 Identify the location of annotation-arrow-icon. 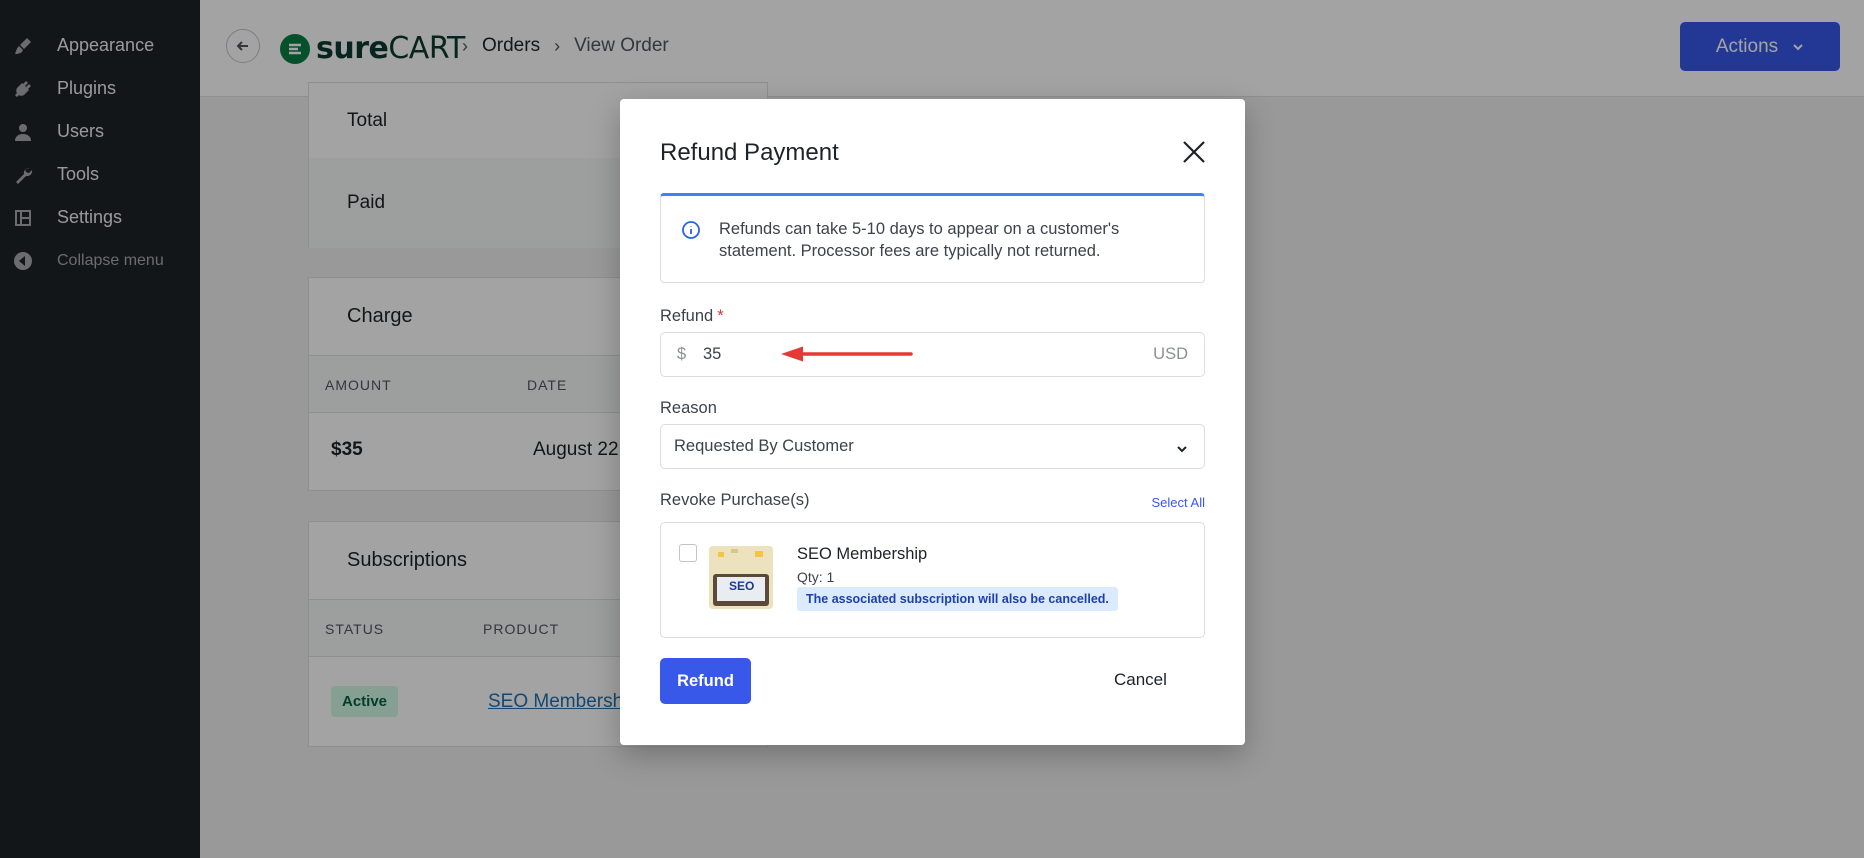
(847, 354).